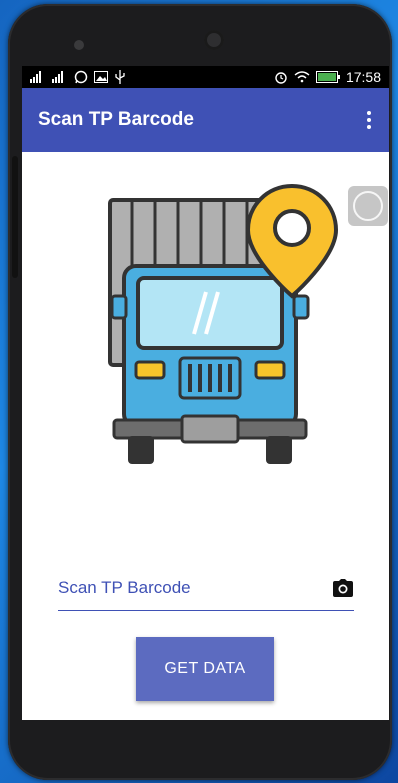 The height and width of the screenshot is (783, 398). I want to click on gallery-icon, so click(101, 77).